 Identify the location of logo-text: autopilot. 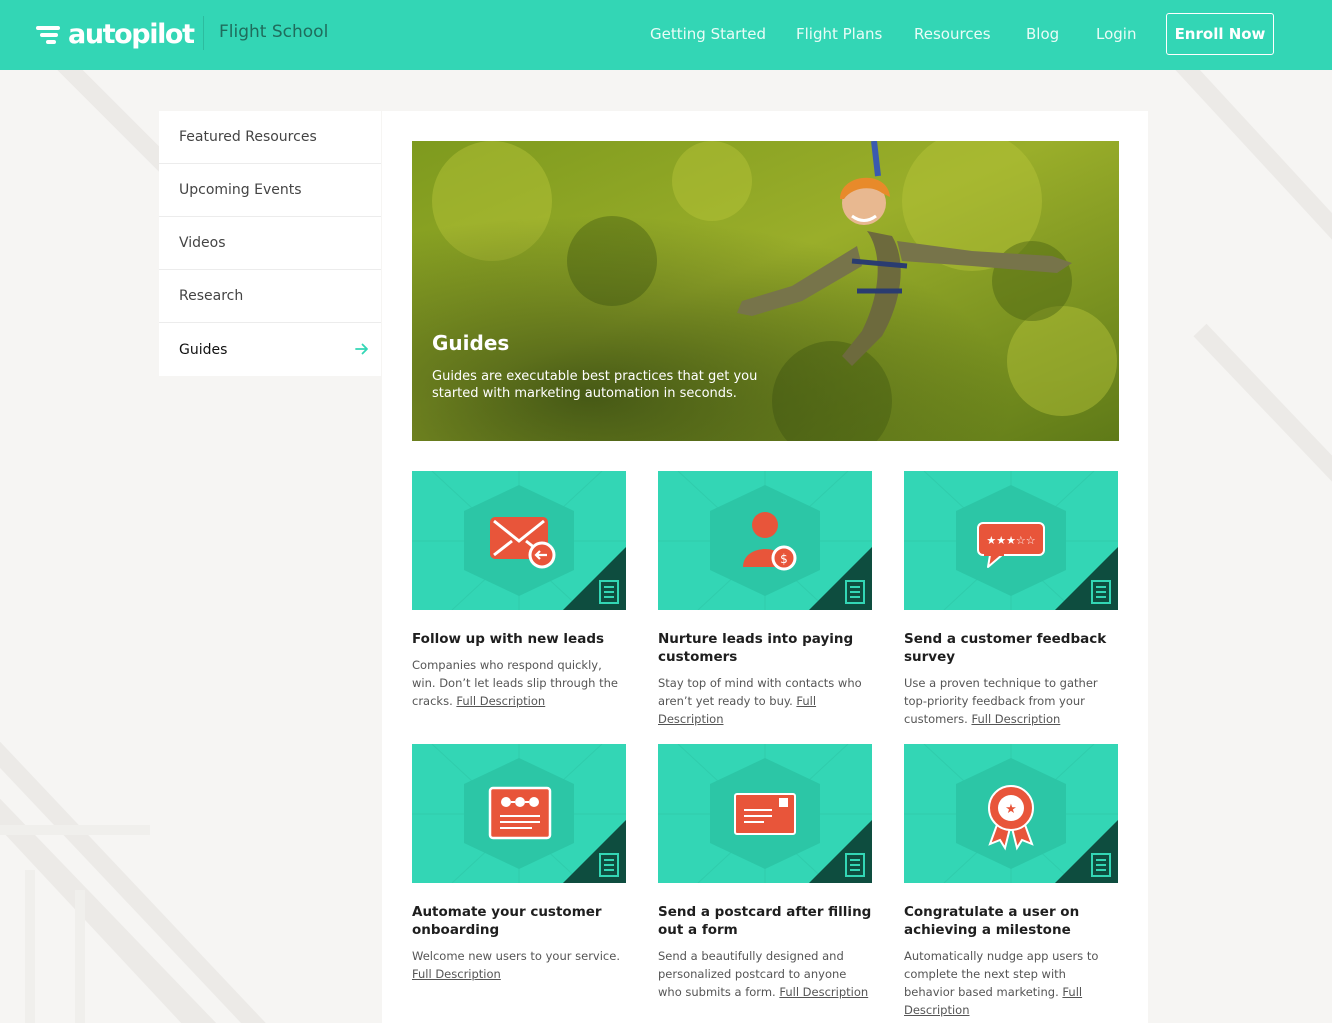
(131, 34).